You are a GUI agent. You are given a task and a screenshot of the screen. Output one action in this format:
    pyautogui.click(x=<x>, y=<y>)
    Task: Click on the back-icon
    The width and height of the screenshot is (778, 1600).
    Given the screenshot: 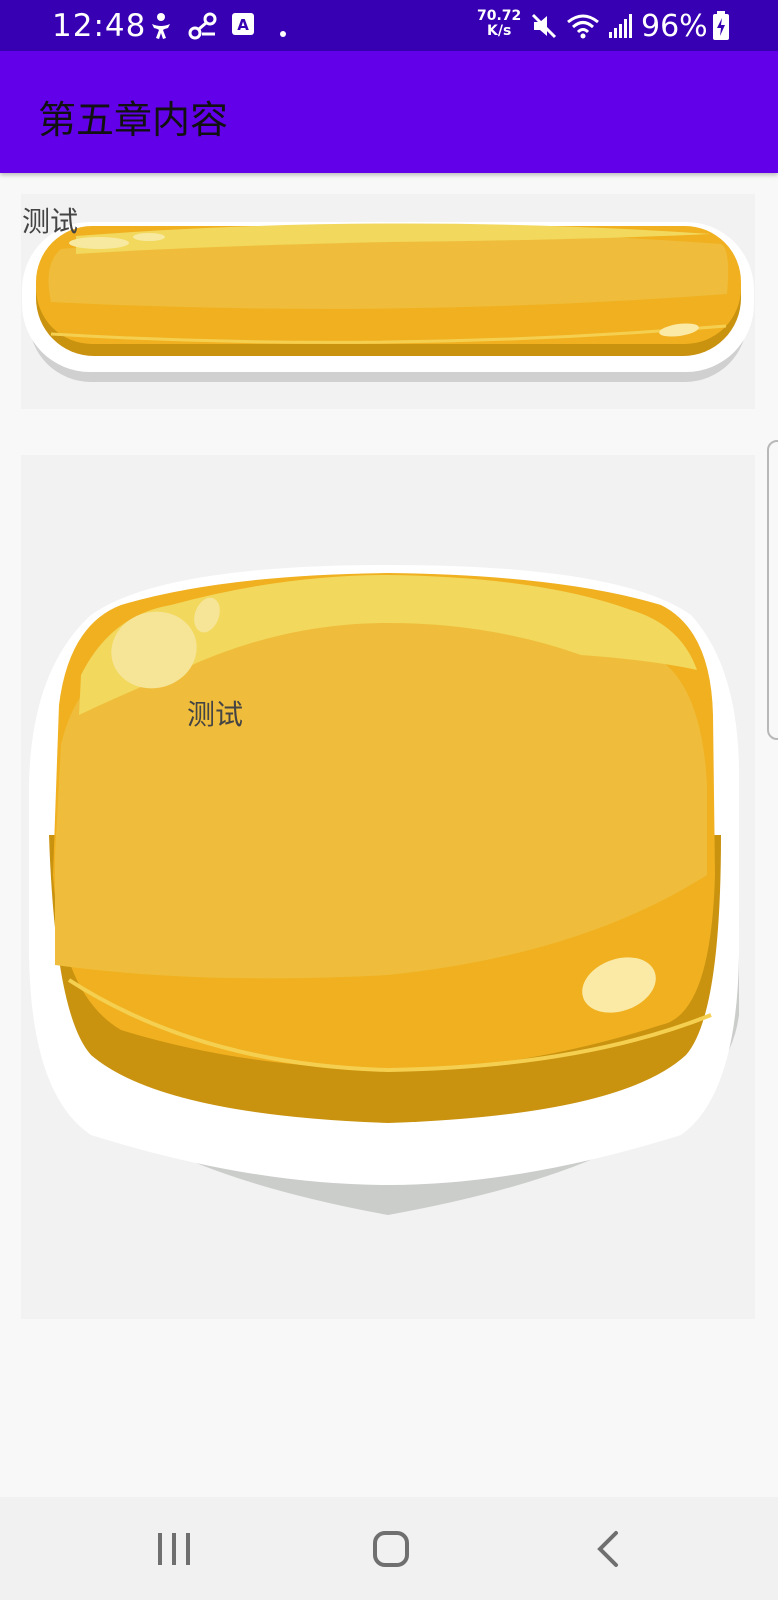 What is the action you would take?
    pyautogui.click(x=608, y=1550)
    